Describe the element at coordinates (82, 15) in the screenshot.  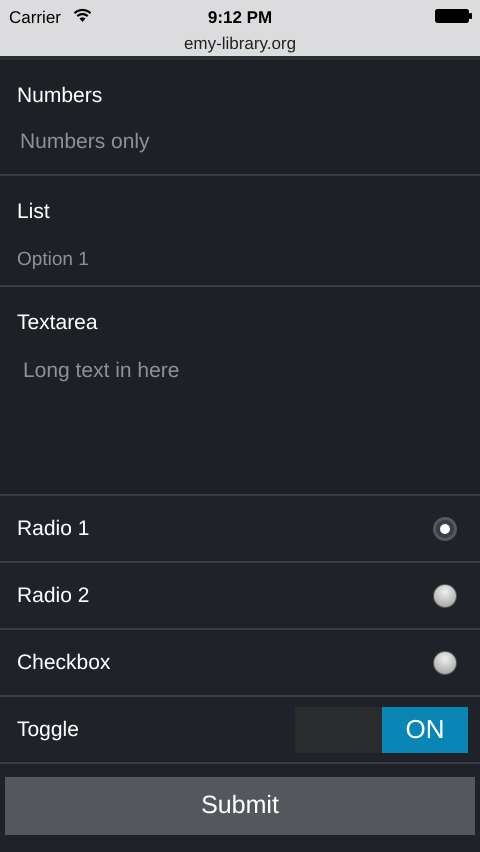
I see `wifi-icon` at that location.